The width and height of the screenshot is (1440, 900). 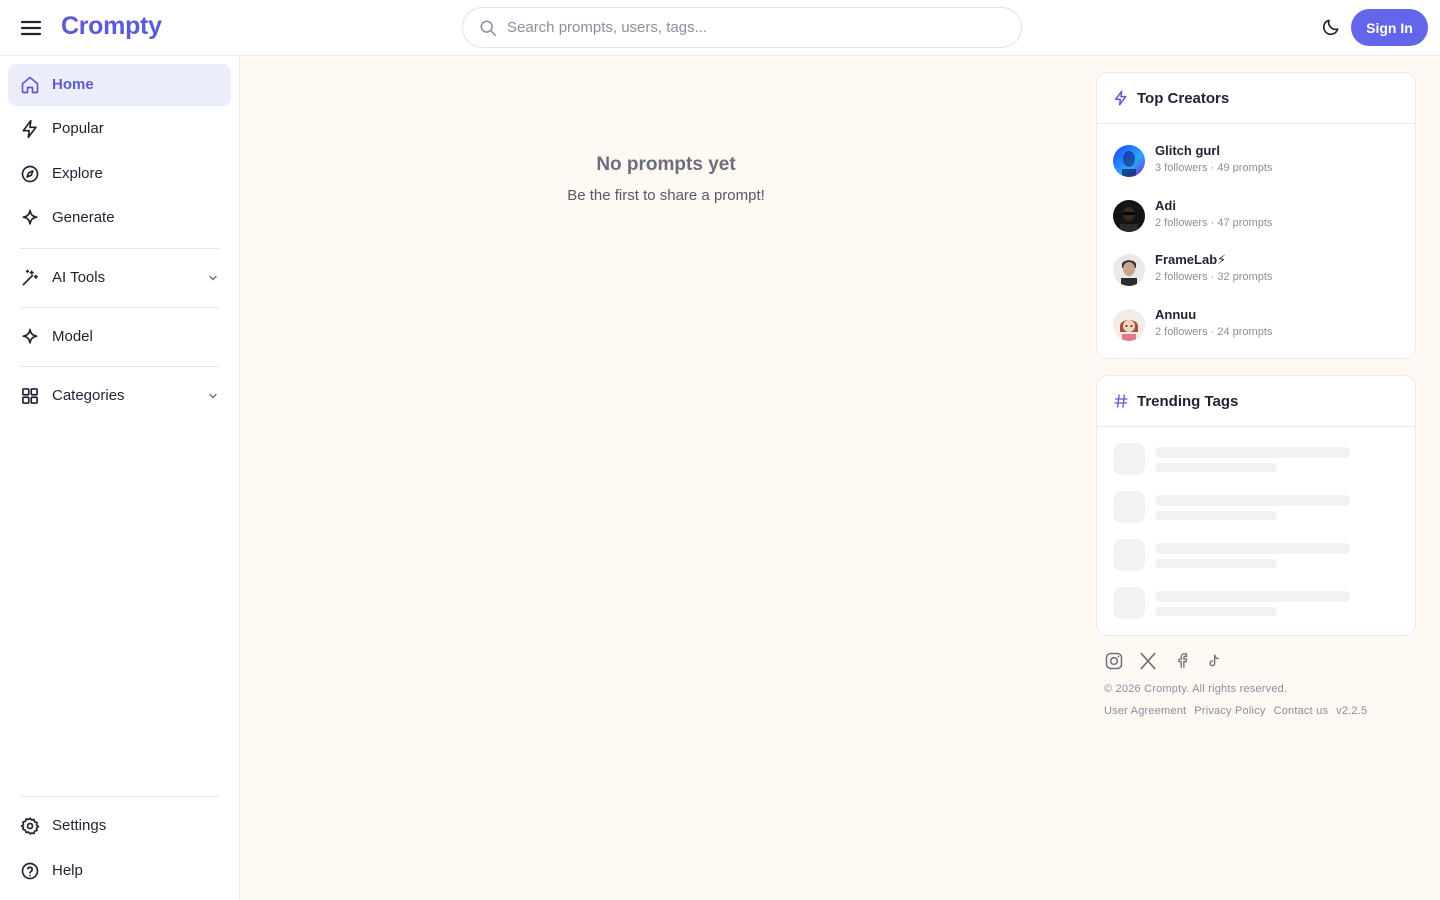 What do you see at coordinates (88, 395) in the screenshot?
I see `sidebar-item-label: Categories` at bounding box center [88, 395].